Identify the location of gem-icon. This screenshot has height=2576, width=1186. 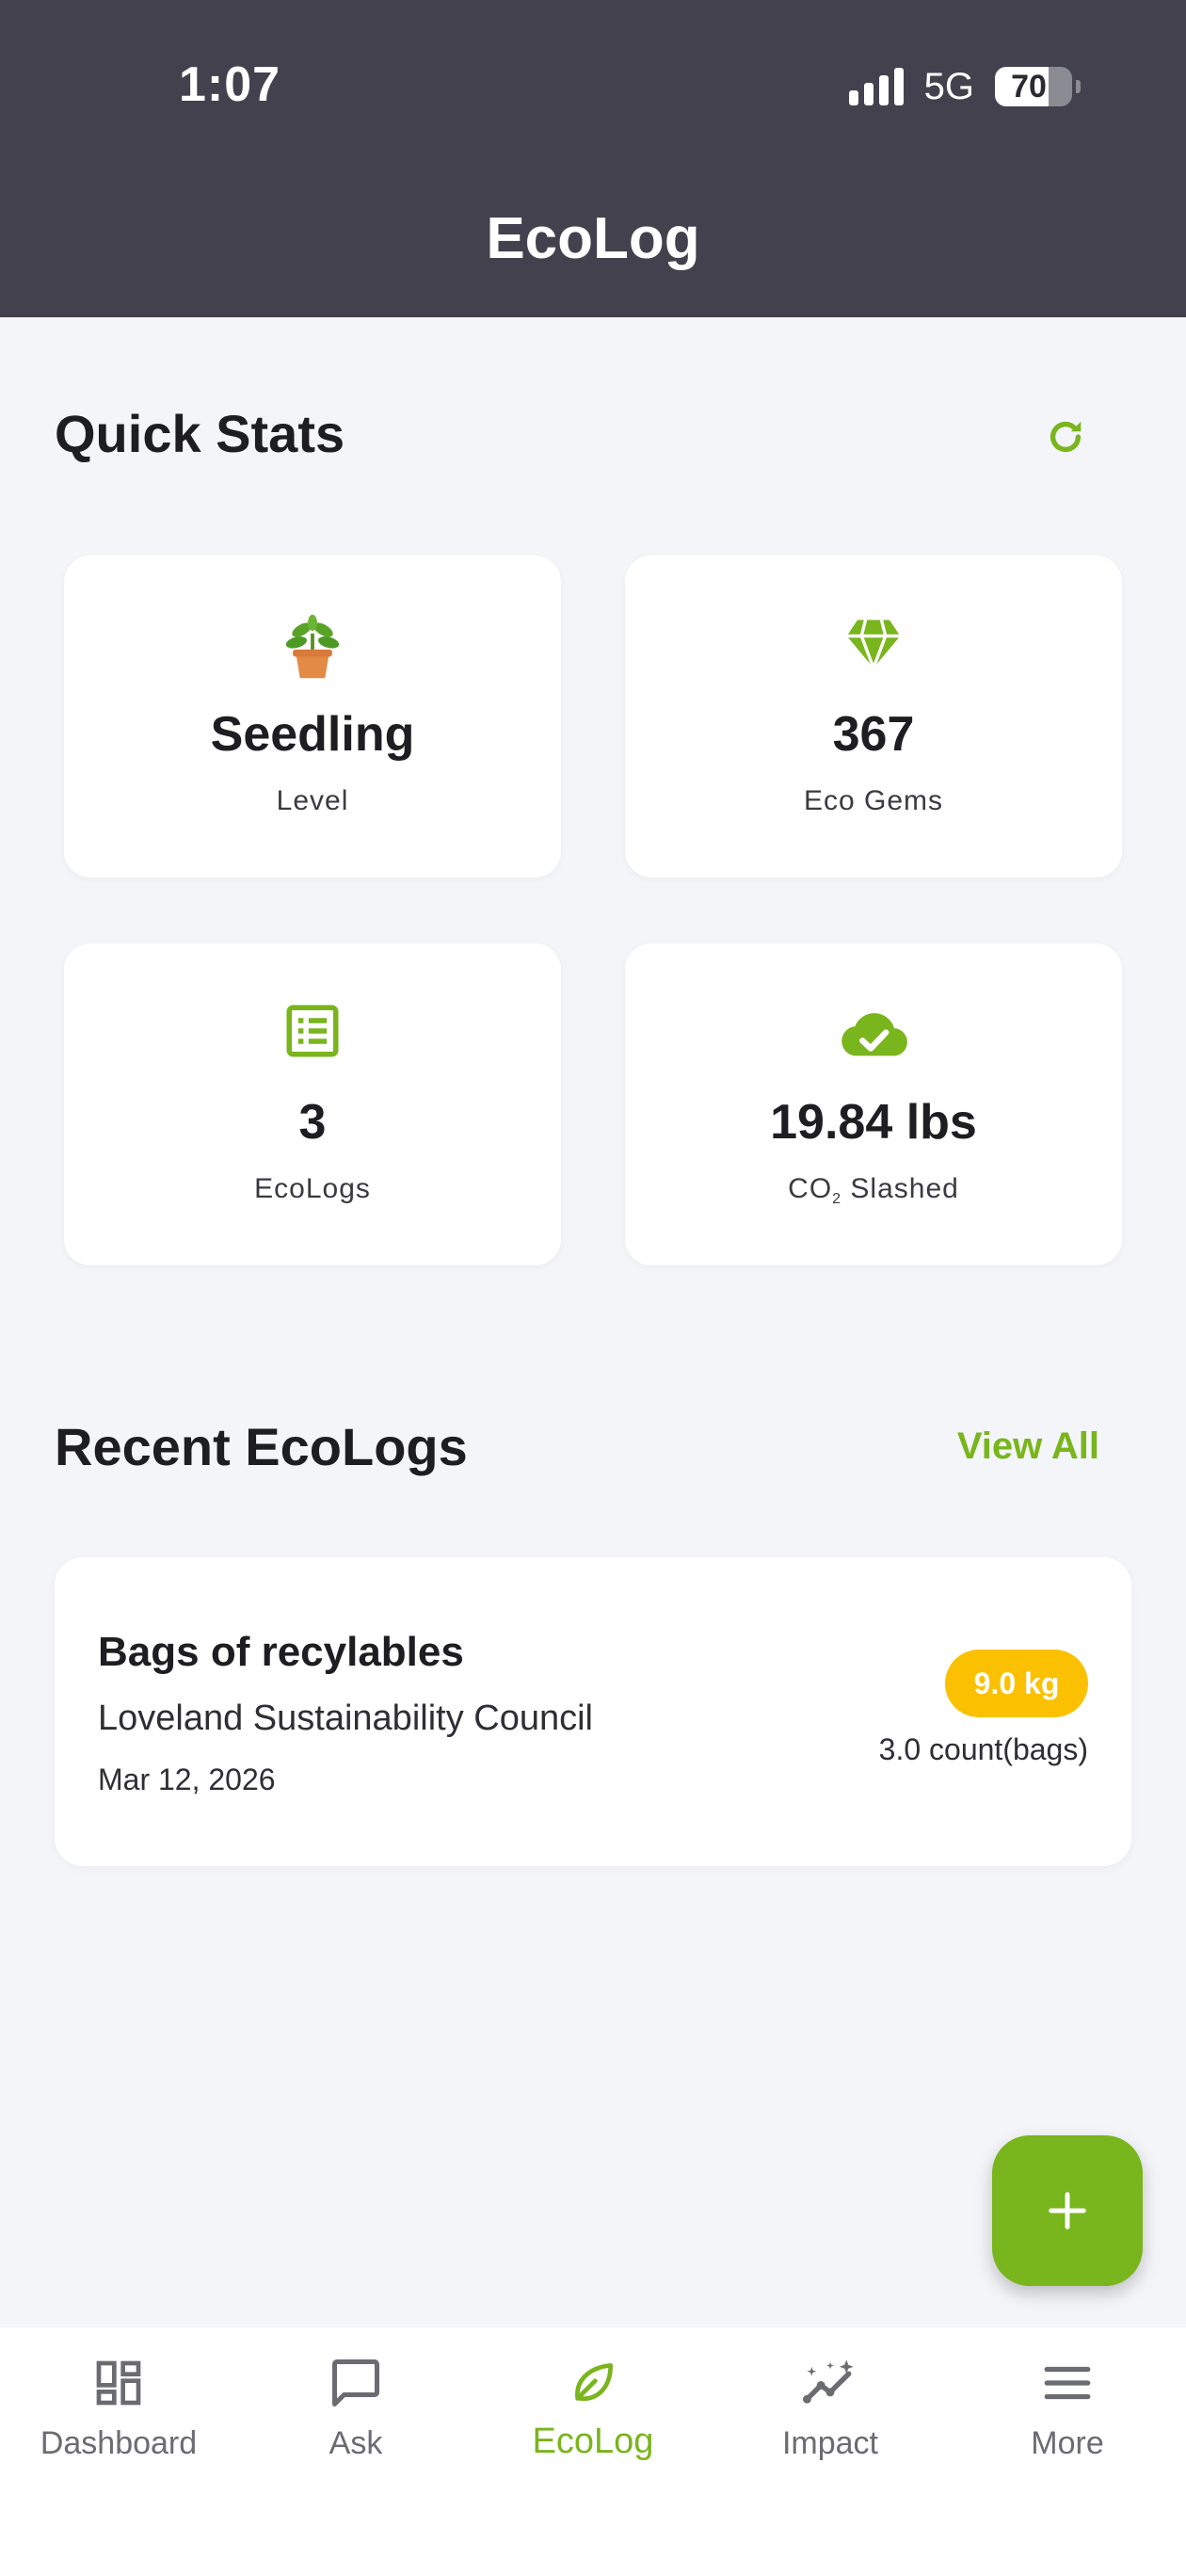
(873, 644).